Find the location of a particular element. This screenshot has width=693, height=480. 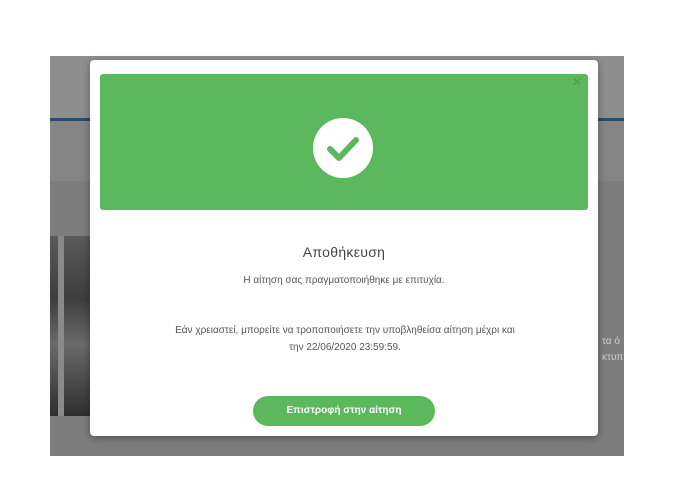

check-icon is located at coordinates (343, 148).